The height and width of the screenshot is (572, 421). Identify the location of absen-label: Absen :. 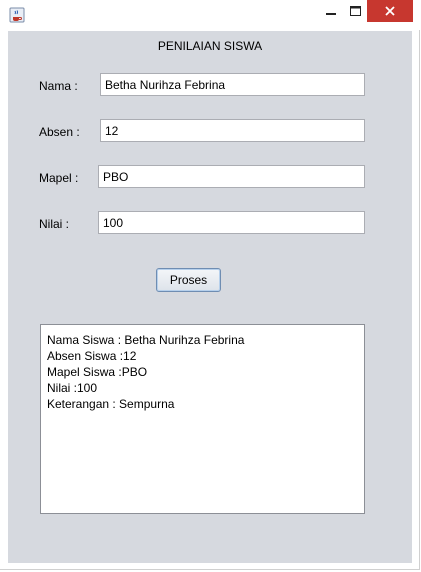
(59, 132).